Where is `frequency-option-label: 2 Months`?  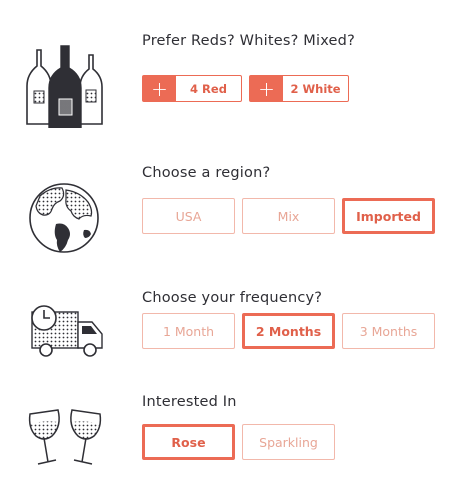 frequency-option-label: 2 Months is located at coordinates (288, 331).